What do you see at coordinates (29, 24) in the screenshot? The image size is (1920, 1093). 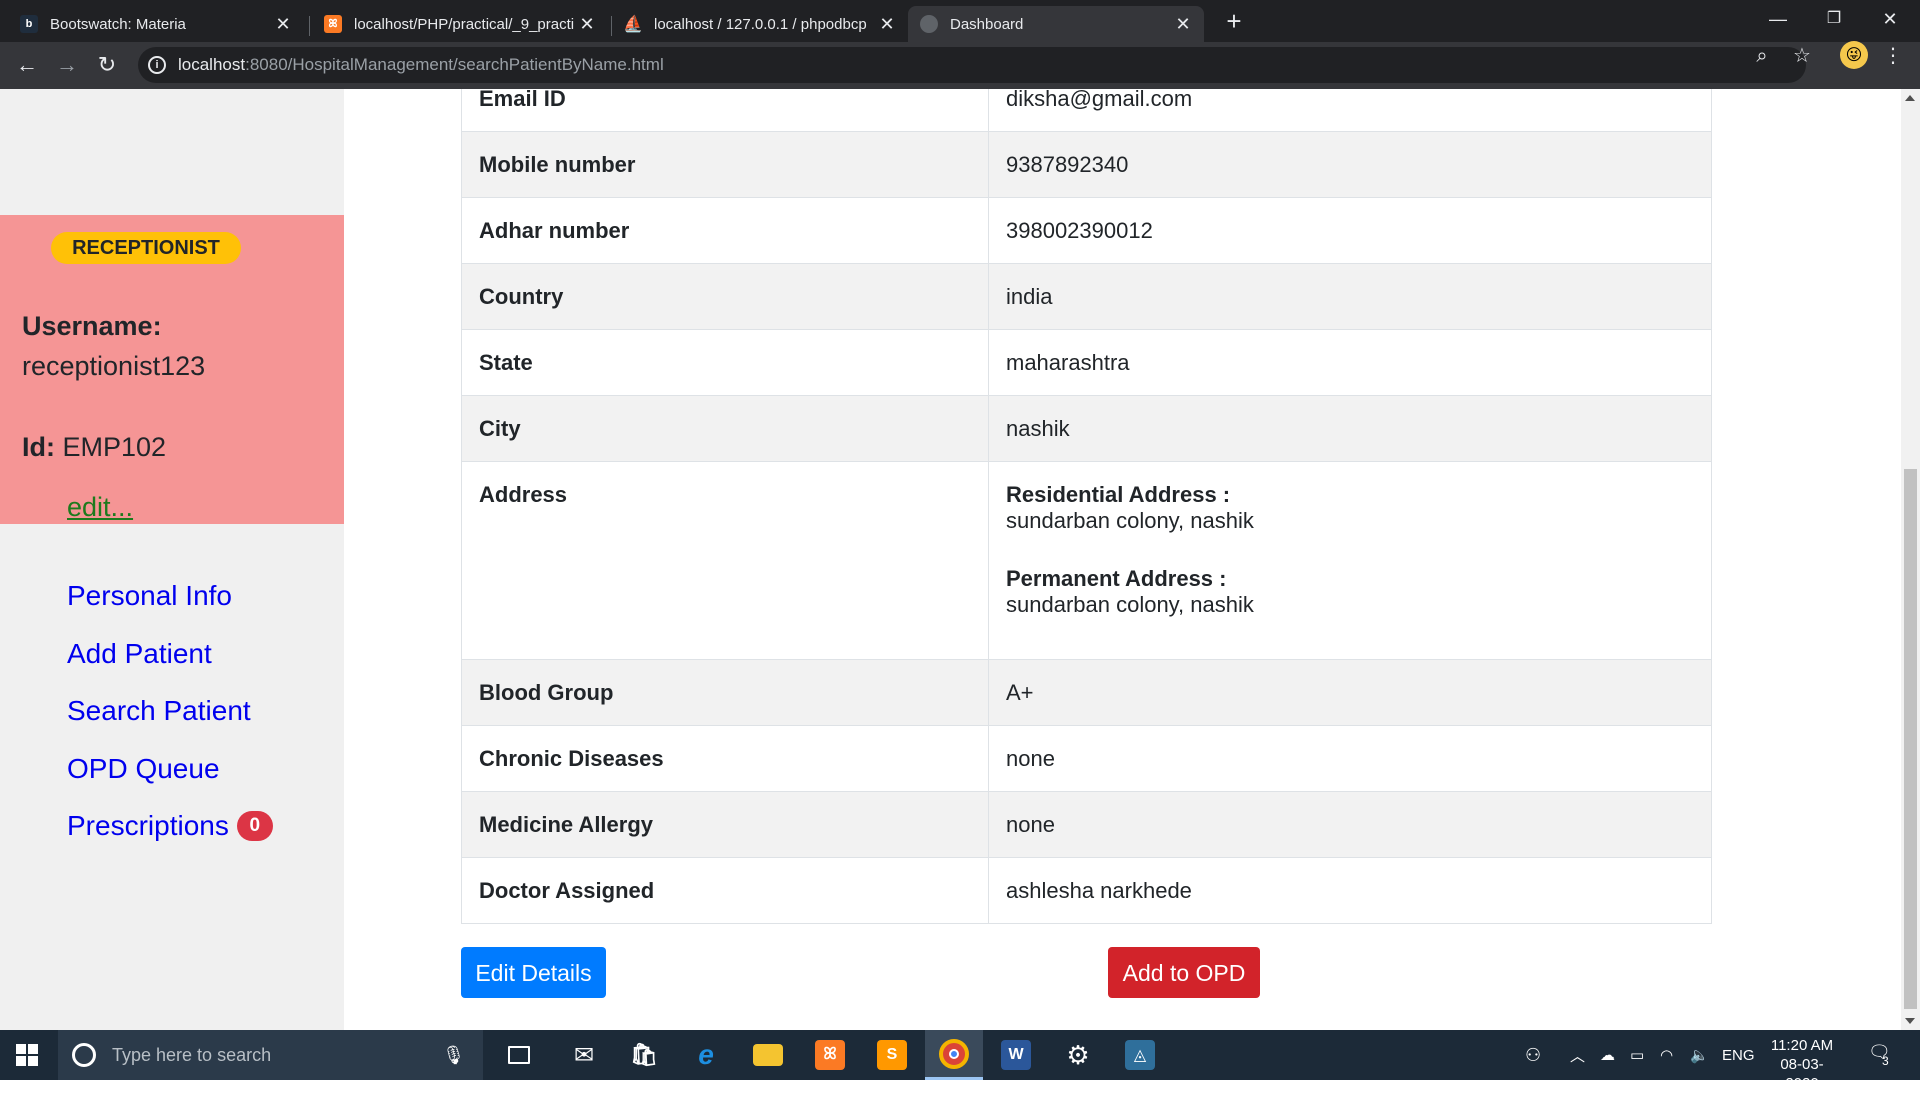 I see `bootswatch-icon: b` at bounding box center [29, 24].